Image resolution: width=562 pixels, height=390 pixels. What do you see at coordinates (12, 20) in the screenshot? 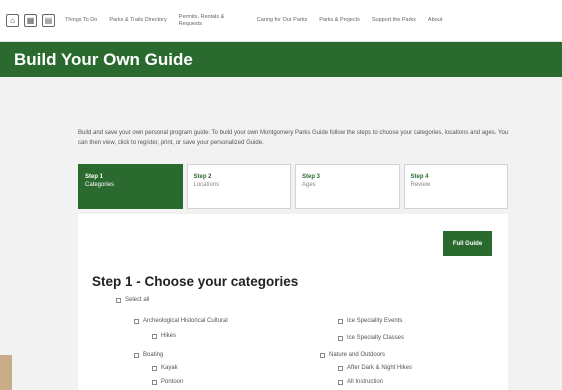
I see `home-icon: ⌂` at bounding box center [12, 20].